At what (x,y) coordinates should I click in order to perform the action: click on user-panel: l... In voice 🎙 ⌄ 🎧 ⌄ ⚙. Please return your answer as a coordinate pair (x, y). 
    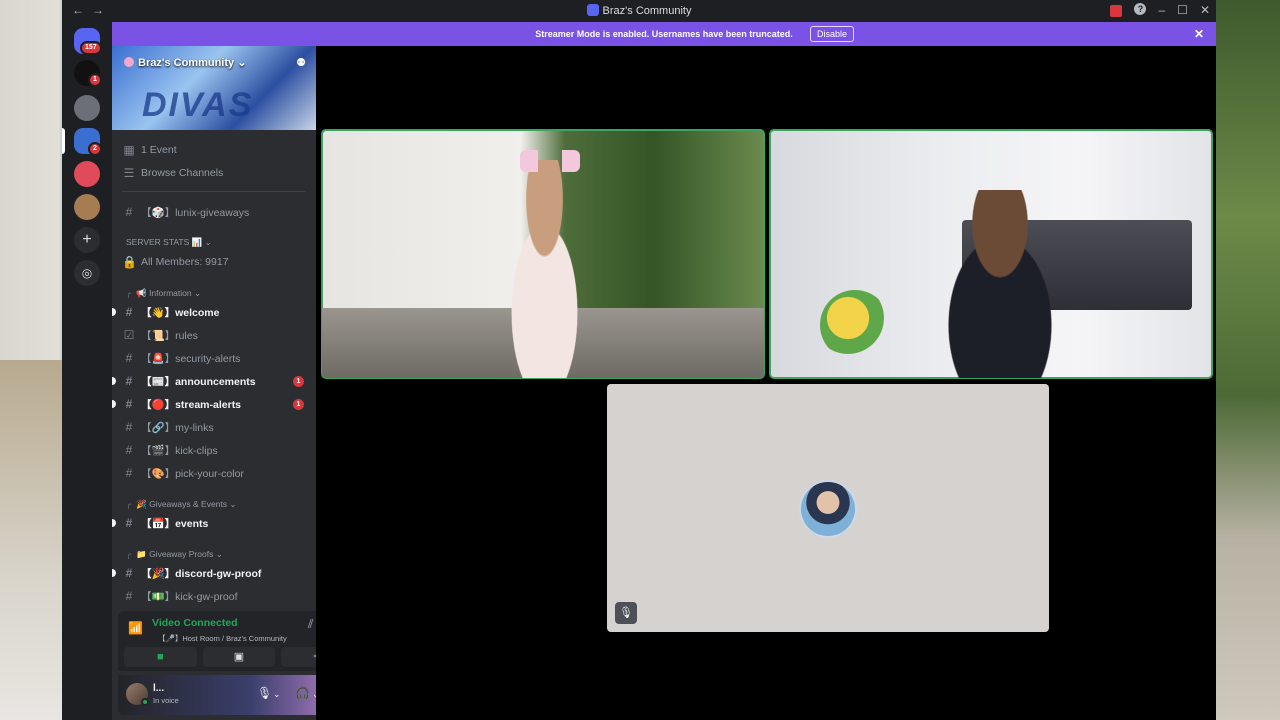
    Looking at the image, I should click on (217, 695).